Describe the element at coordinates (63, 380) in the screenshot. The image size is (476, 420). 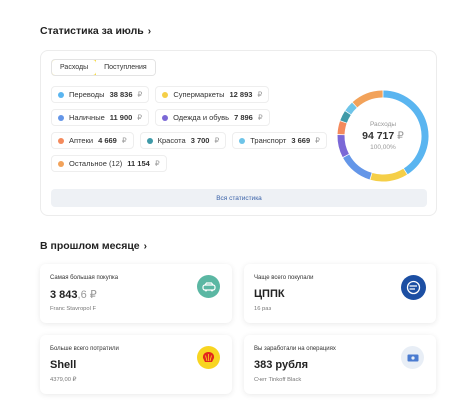
I see `card-subtitle: 4379,00 ₽` at that location.